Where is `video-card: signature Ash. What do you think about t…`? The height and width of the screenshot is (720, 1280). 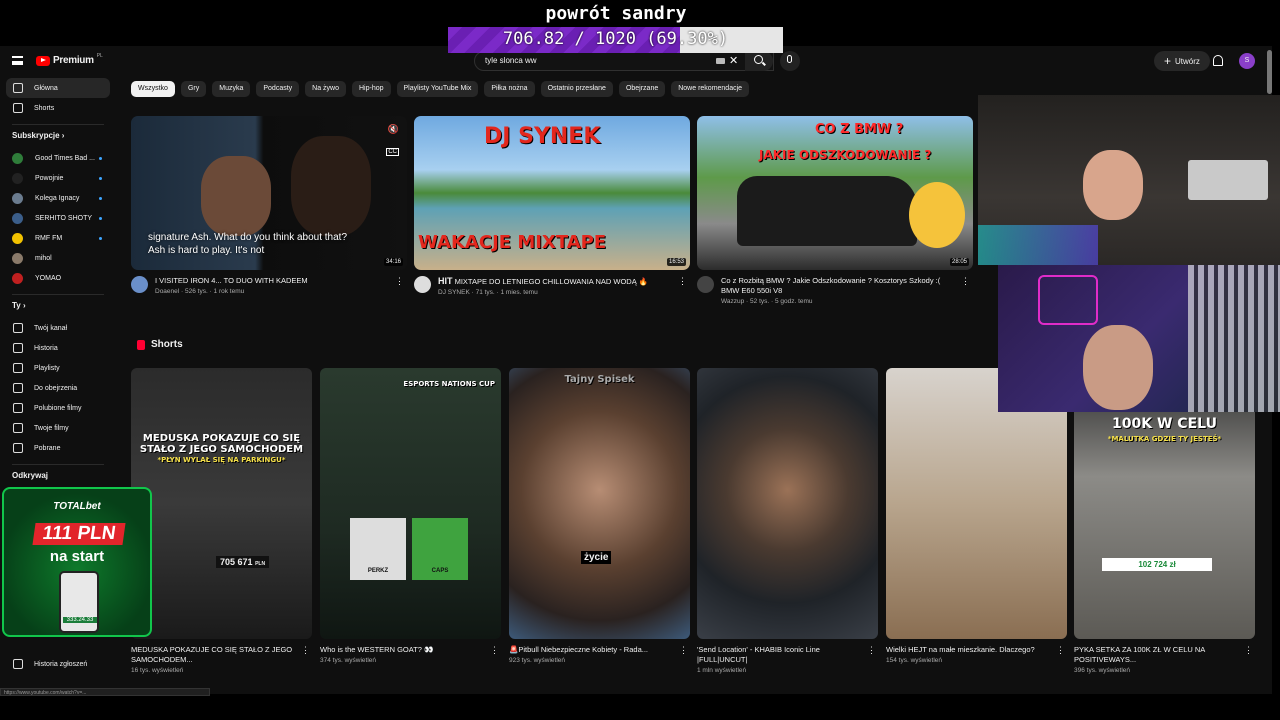
video-card: signature Ash. What do you think about t… is located at coordinates (269, 213).